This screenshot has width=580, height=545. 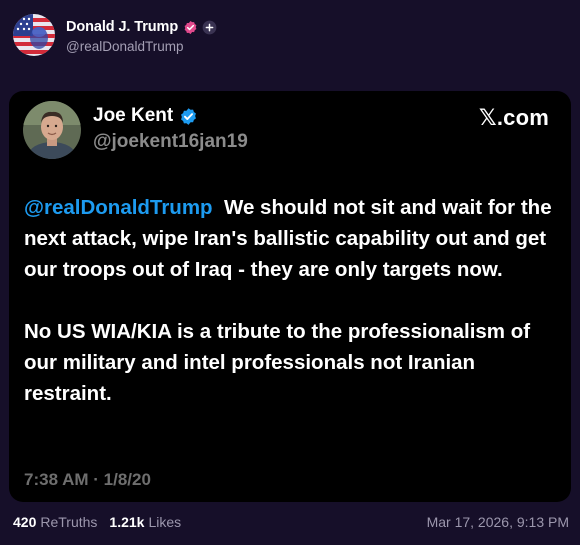 I want to click on author-display-name: Donald J. Trump, so click(x=122, y=27).